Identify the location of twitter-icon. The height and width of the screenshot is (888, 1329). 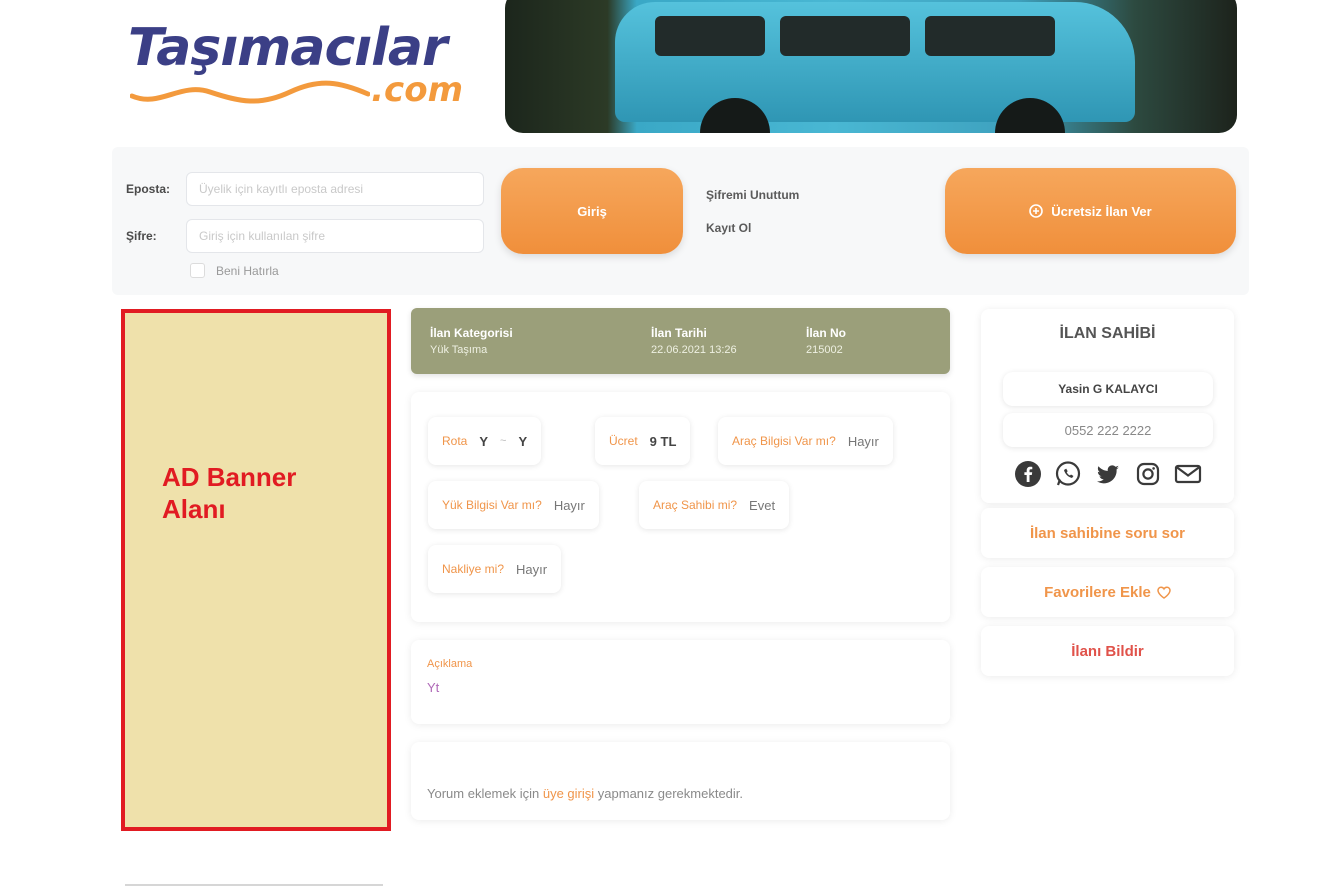
(1108, 474).